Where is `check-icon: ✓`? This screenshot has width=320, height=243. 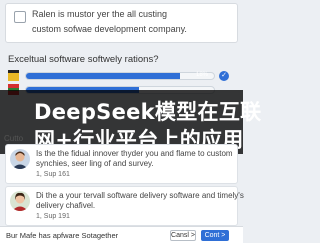
check-icon: ✓ is located at coordinates (224, 76).